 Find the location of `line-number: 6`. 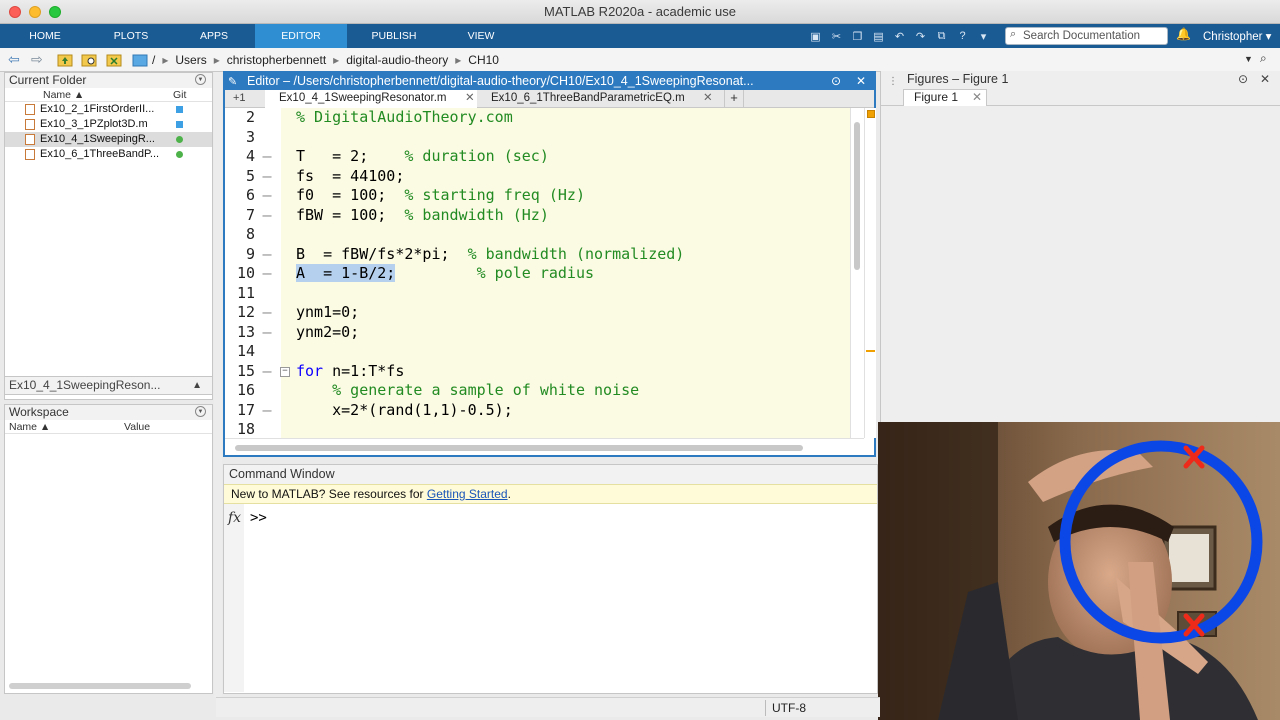

line-number: 6 is located at coordinates (240, 195).